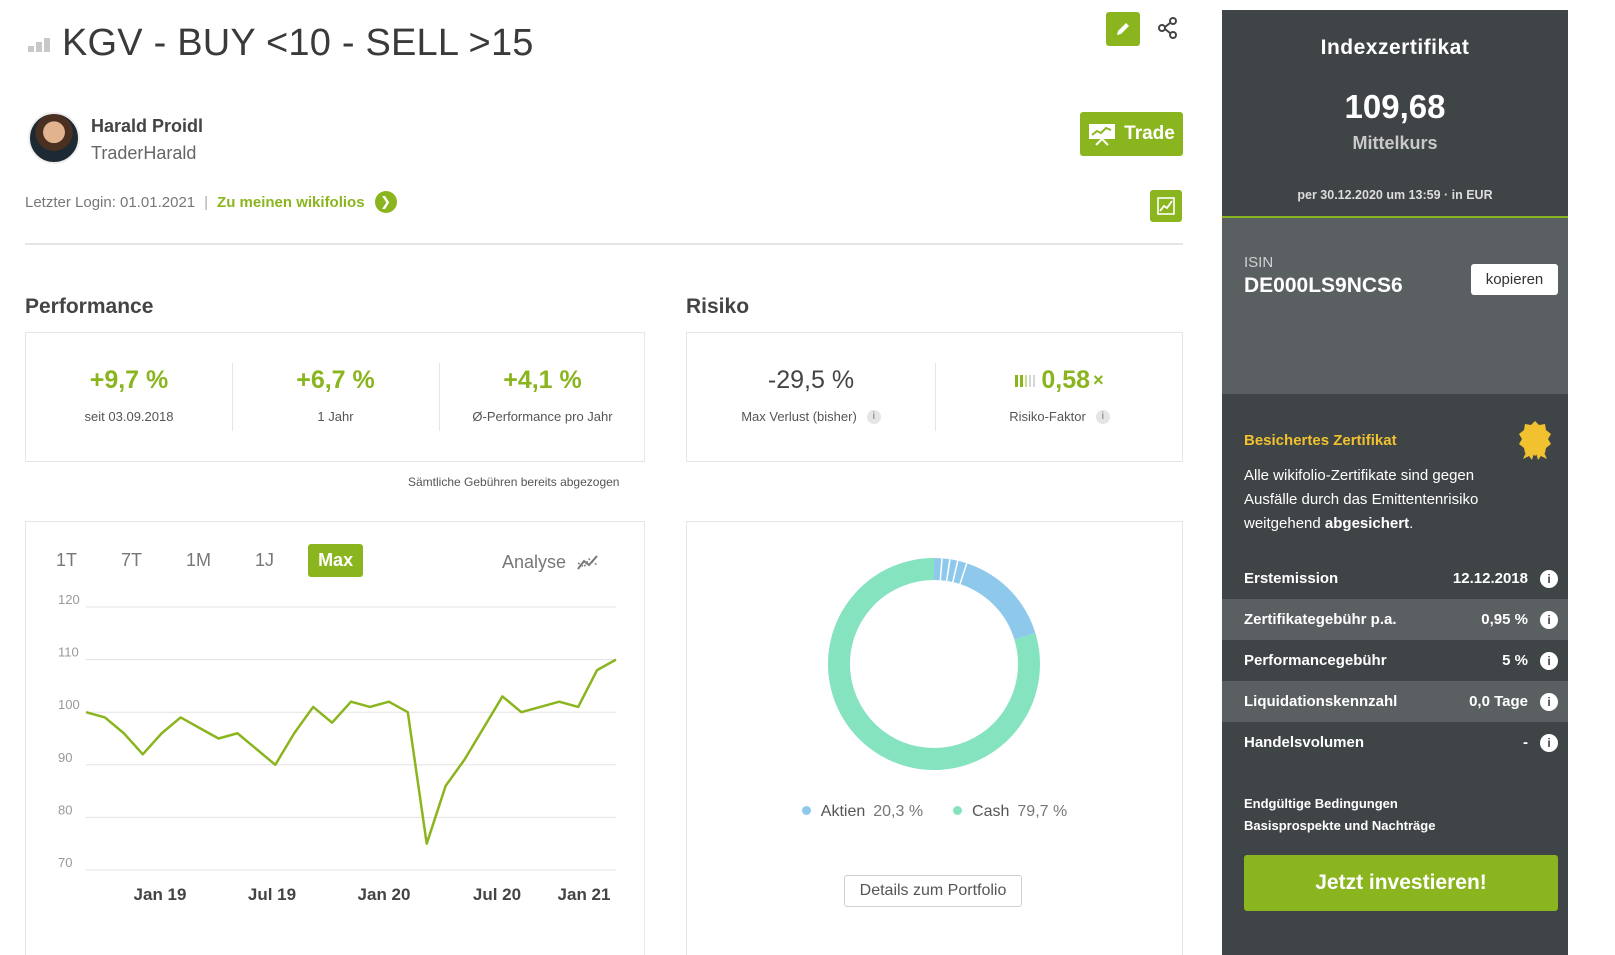  I want to click on tab-1j: 1J, so click(264, 560).